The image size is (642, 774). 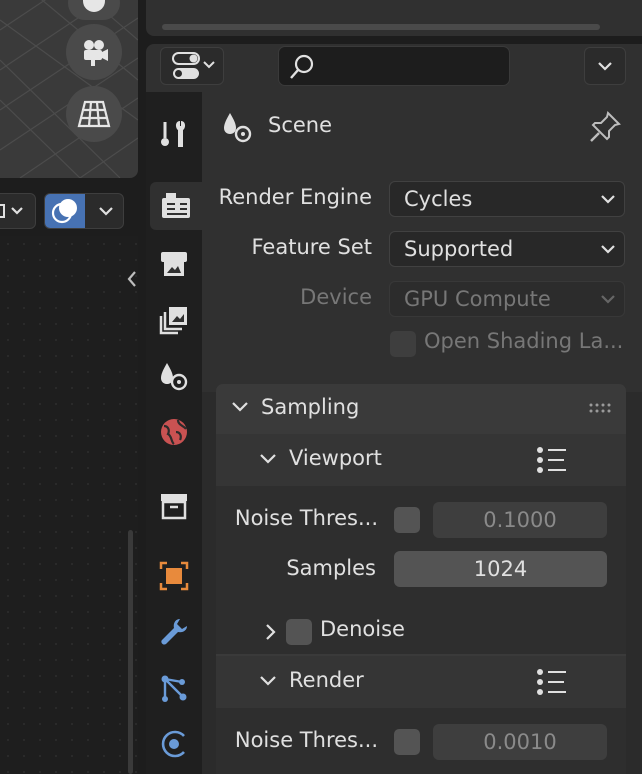 I want to click on viewport-scrollbar, so click(x=130, y=652).